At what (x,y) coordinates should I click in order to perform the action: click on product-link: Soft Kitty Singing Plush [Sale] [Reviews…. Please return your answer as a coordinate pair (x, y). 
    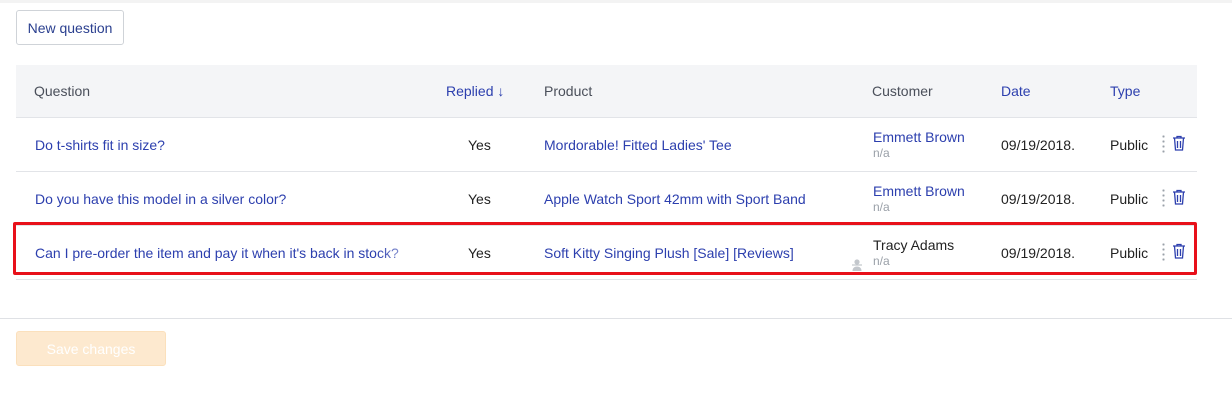
    Looking at the image, I should click on (669, 252).